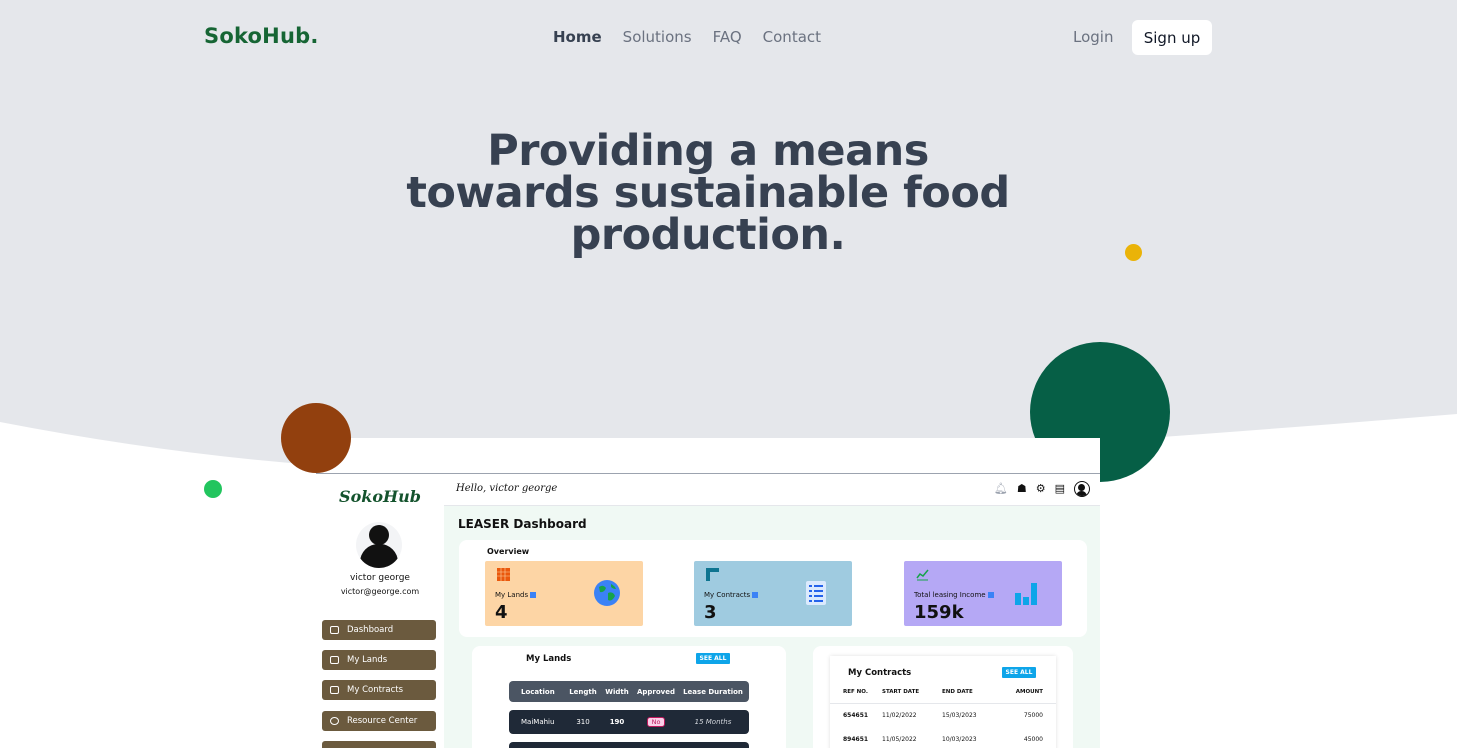  Describe the element at coordinates (375, 690) in the screenshot. I see `sidebar-item-label: My Contracts` at that location.